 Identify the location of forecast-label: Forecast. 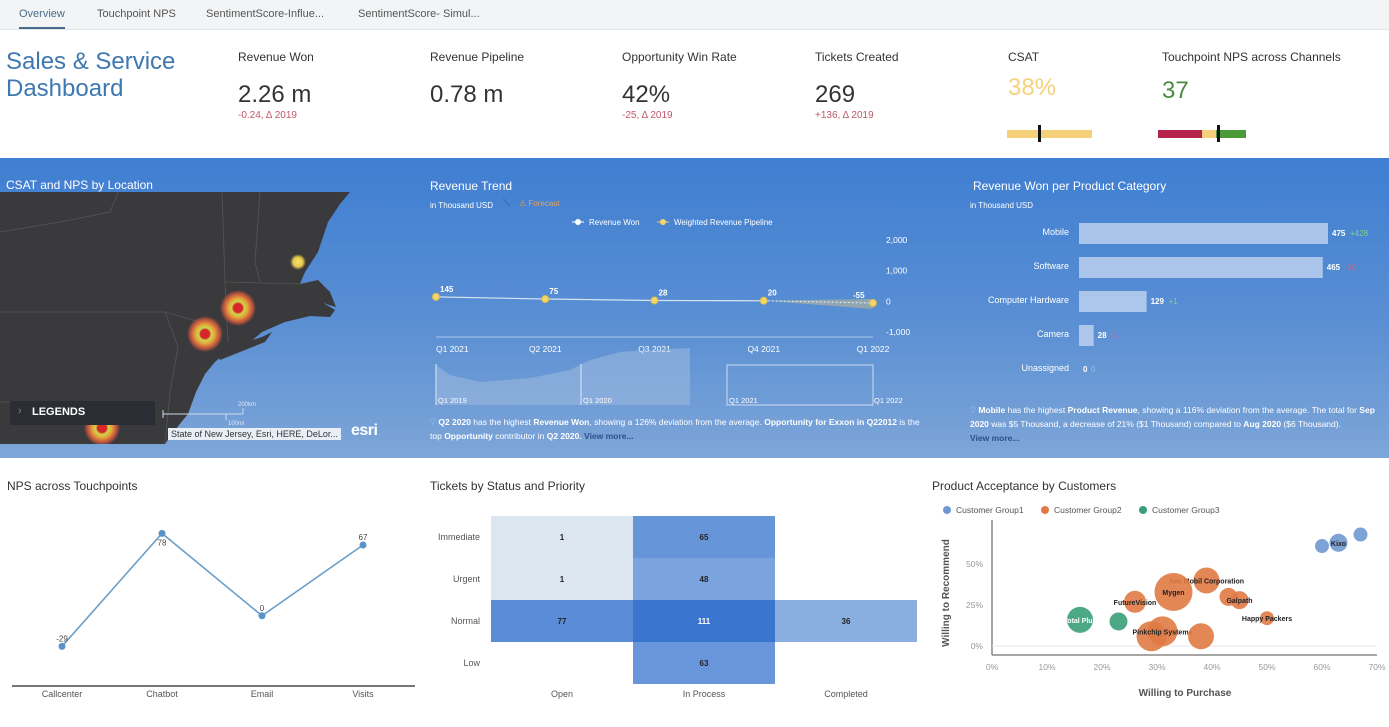
(544, 203).